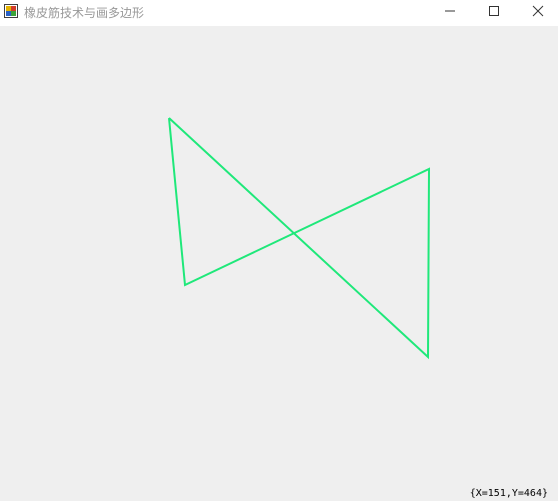 The height and width of the screenshot is (501, 558). What do you see at coordinates (11, 10) in the screenshot?
I see `app-icon` at bounding box center [11, 10].